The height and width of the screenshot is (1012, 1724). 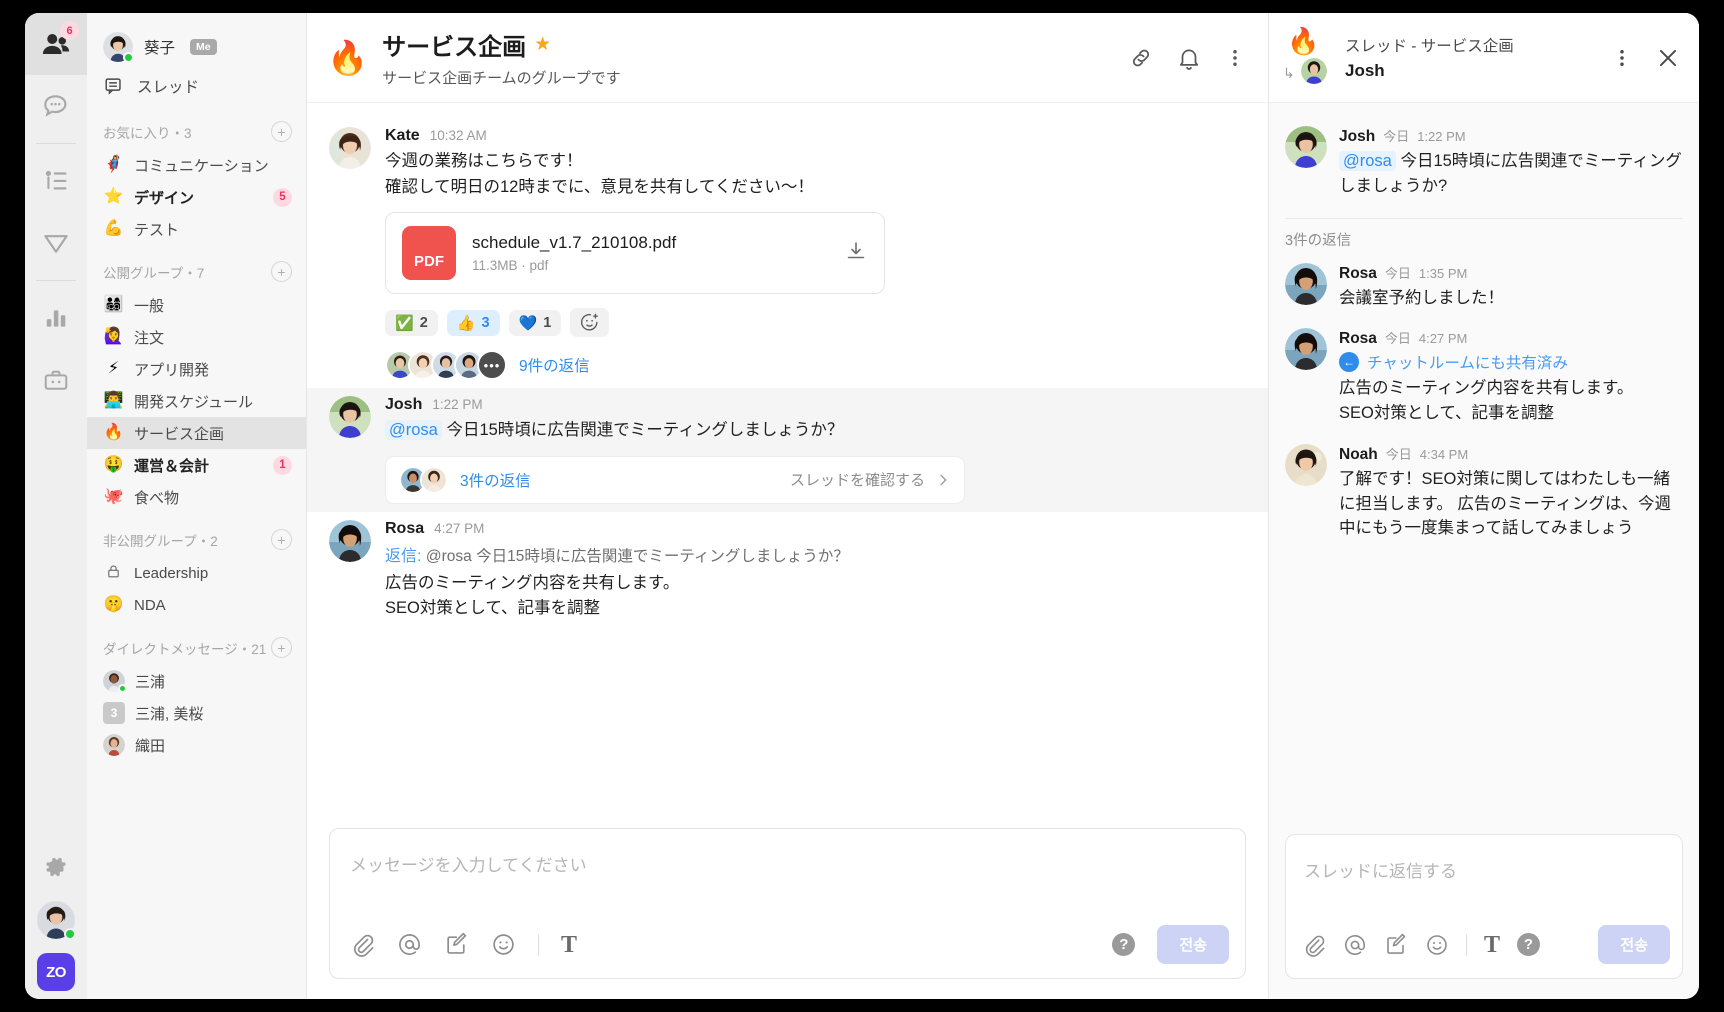 I want to click on section-title: 非公開グループ・2, so click(x=160, y=541).